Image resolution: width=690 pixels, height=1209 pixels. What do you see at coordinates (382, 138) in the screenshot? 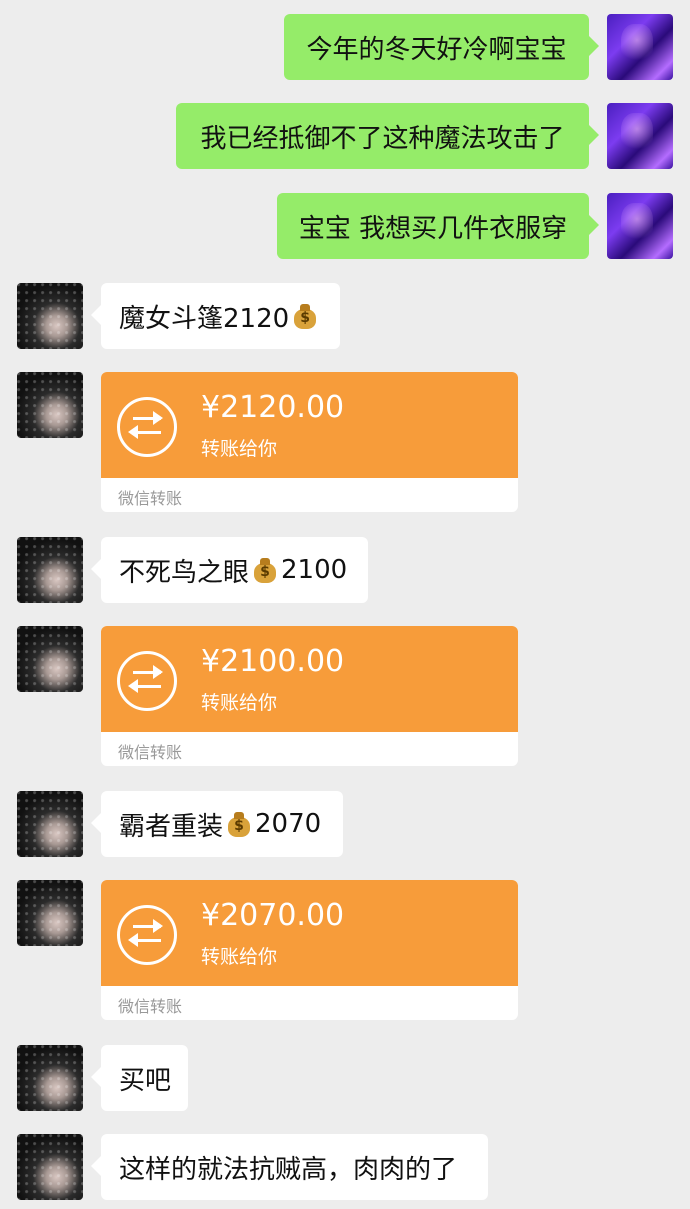
I see `message-text: 我已经抵御不了这种魔法攻击了` at bounding box center [382, 138].